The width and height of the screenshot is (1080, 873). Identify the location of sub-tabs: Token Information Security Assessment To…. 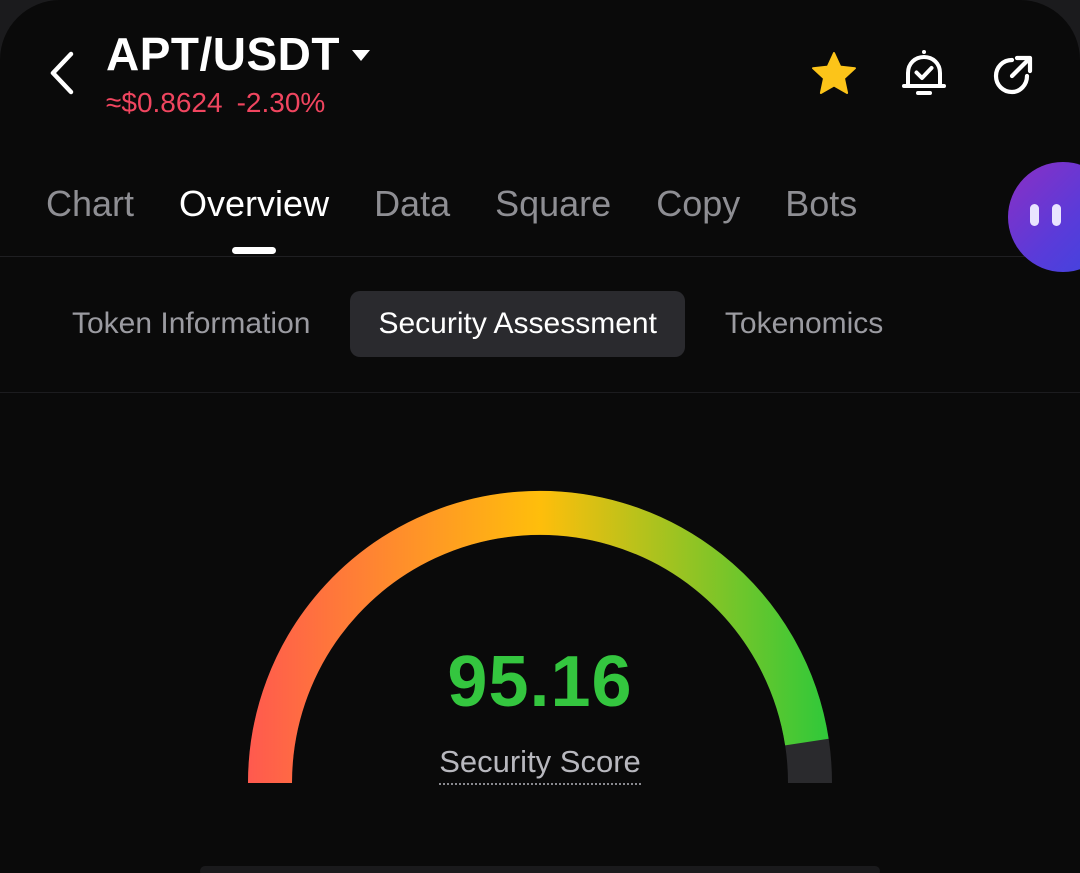
(487, 324).